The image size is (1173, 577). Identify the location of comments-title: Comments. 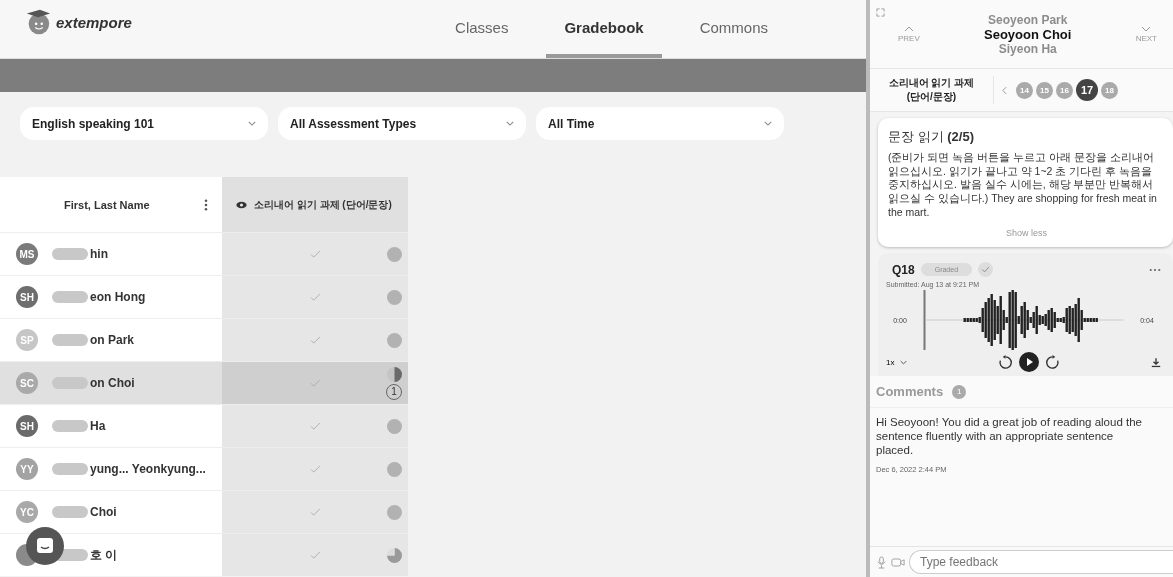
(910, 392).